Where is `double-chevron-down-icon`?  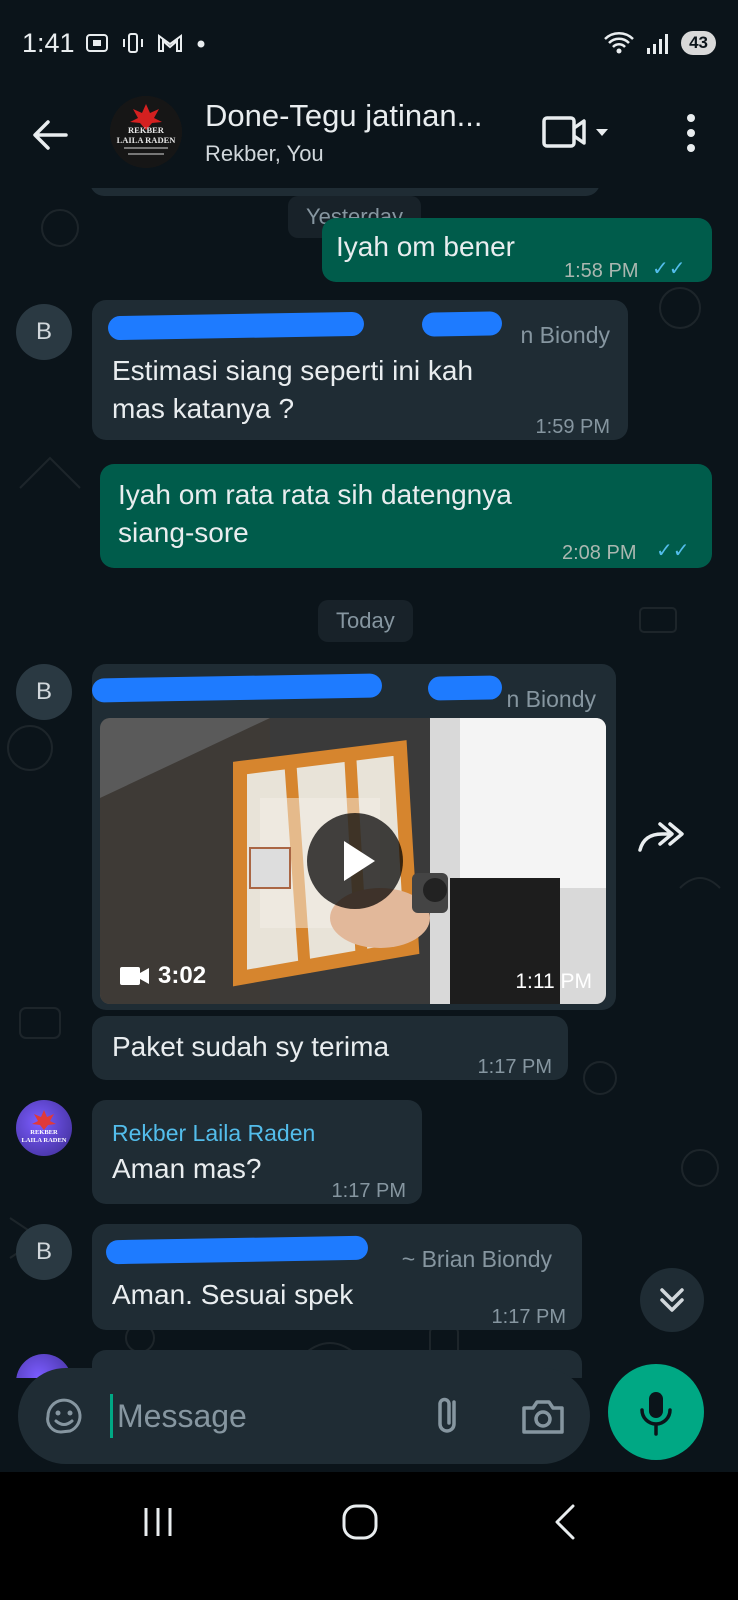 double-chevron-down-icon is located at coordinates (672, 1300).